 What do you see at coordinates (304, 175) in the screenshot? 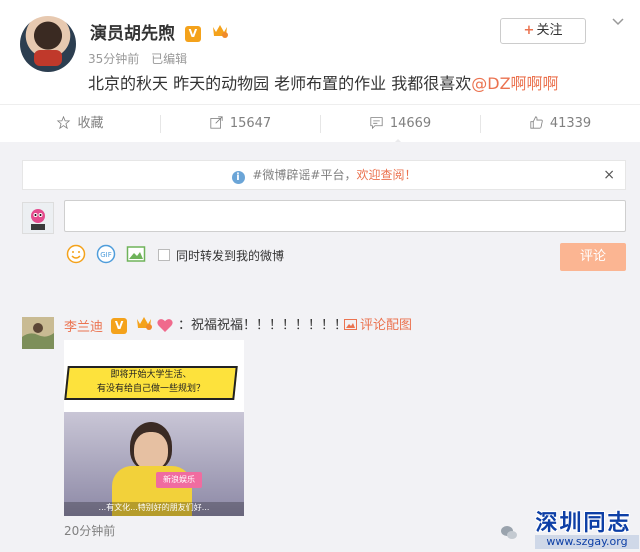
I see `notice-text: #微博辟谣#平台，` at bounding box center [304, 175].